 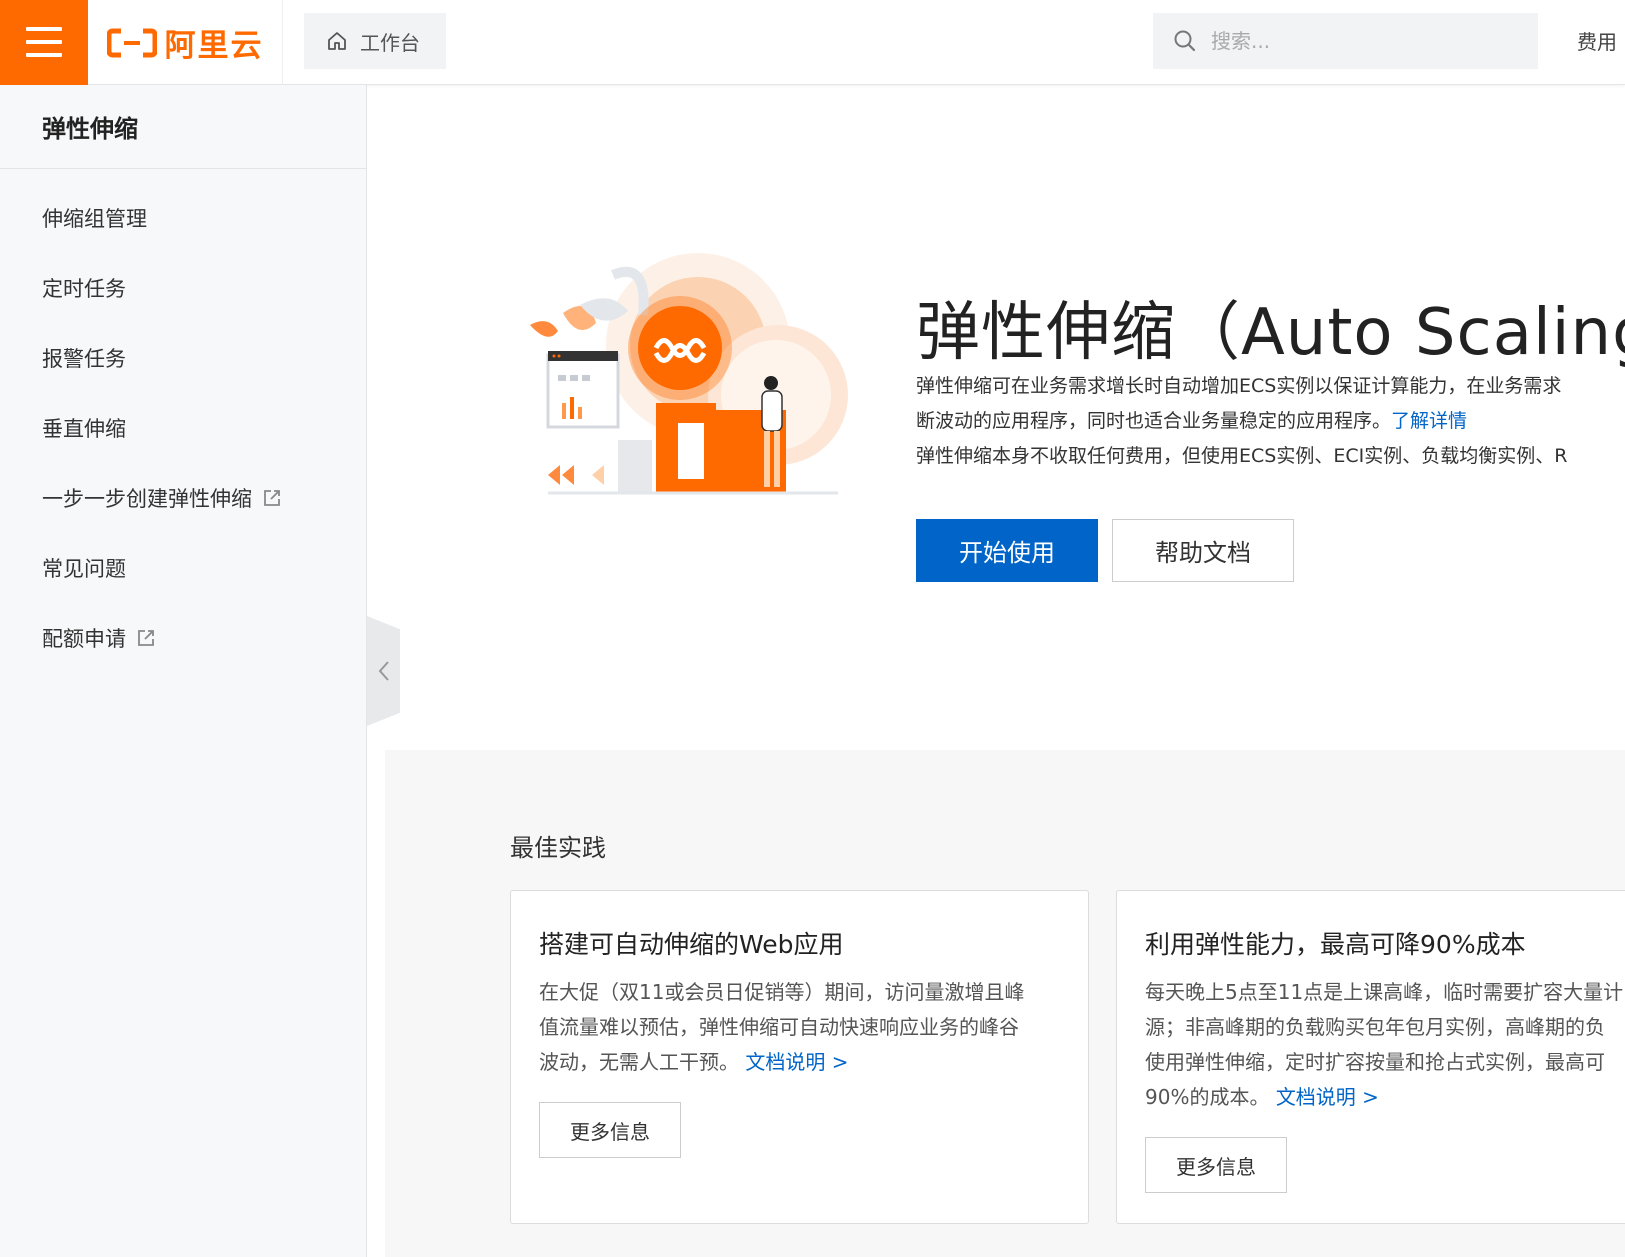 I want to click on hamburger-menu-button, so click(x=44, y=42).